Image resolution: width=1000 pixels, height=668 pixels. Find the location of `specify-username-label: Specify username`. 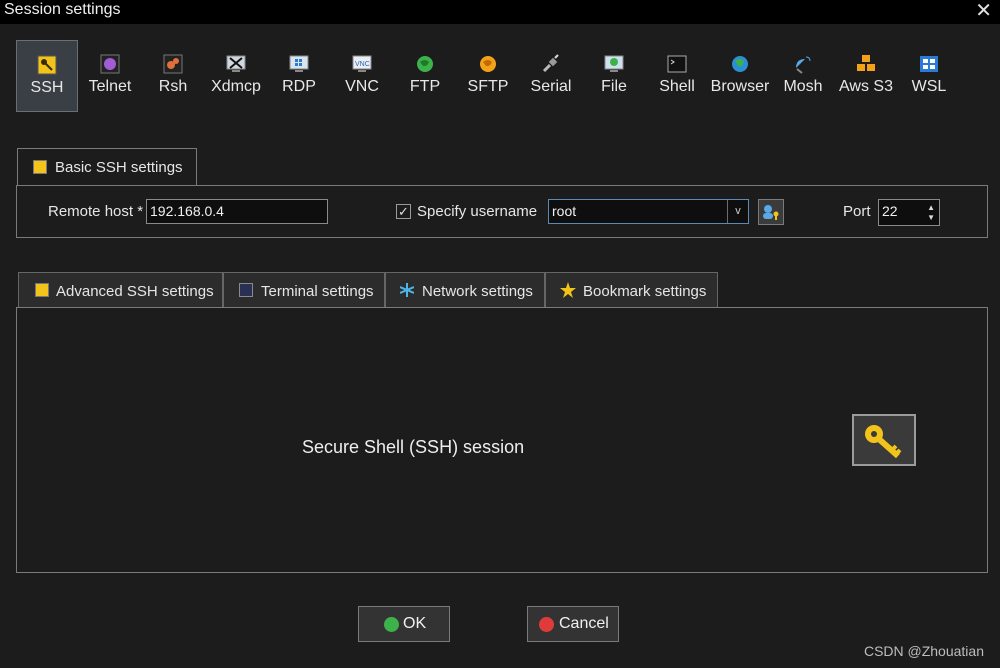

specify-username-label: Specify username is located at coordinates (477, 211).